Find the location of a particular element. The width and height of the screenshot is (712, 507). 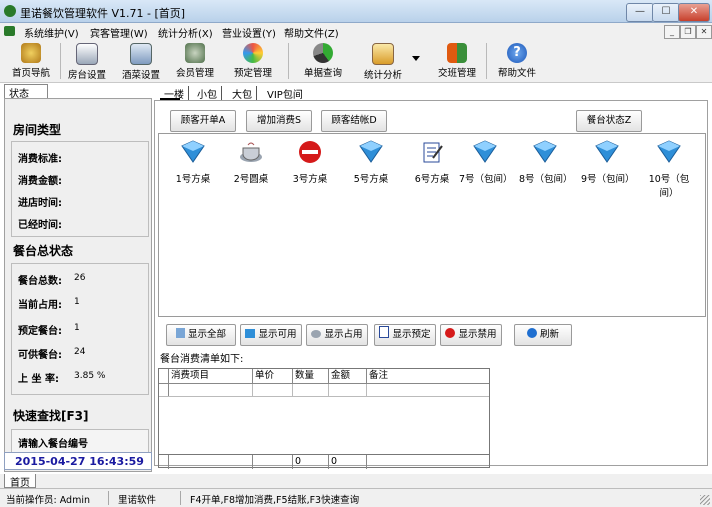

bottom-tab-bar: 首页 is located at coordinates (356, 481).